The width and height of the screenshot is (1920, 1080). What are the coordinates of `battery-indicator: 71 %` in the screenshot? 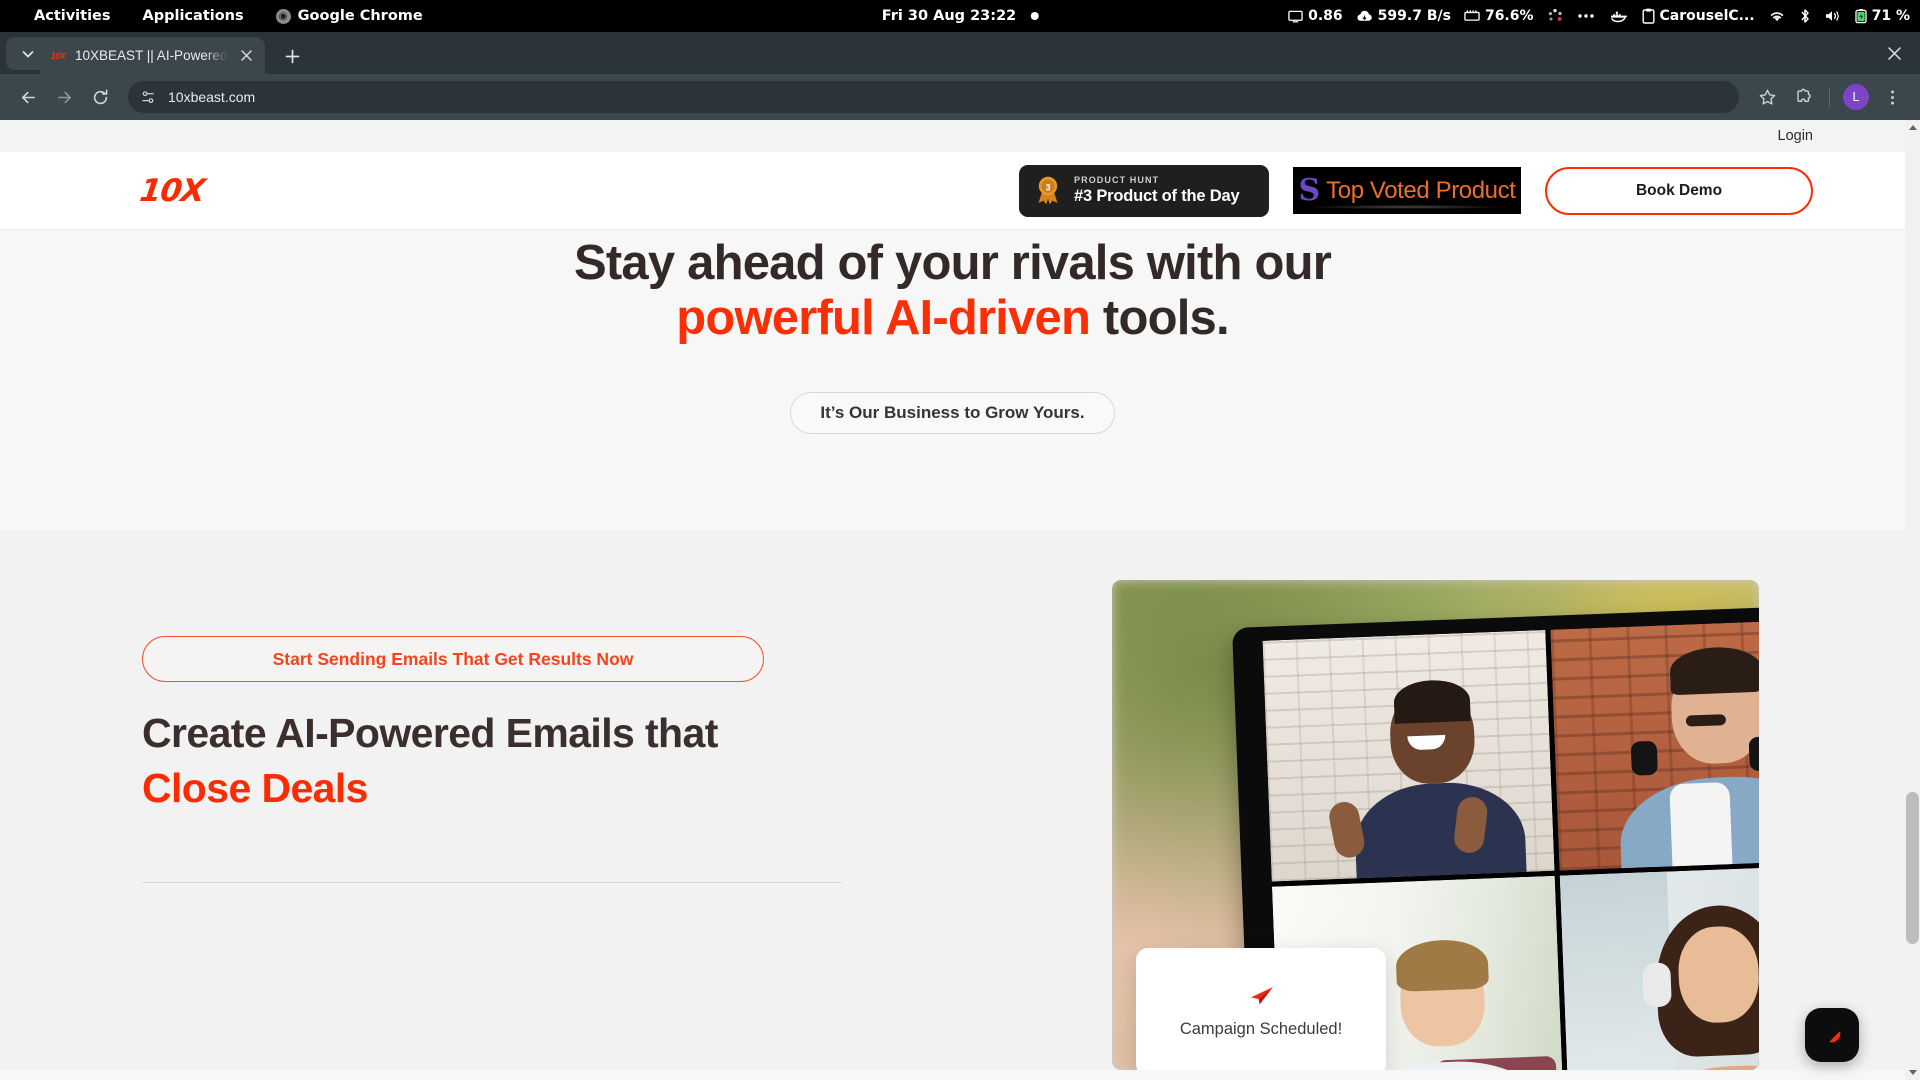 It's located at (1882, 16).